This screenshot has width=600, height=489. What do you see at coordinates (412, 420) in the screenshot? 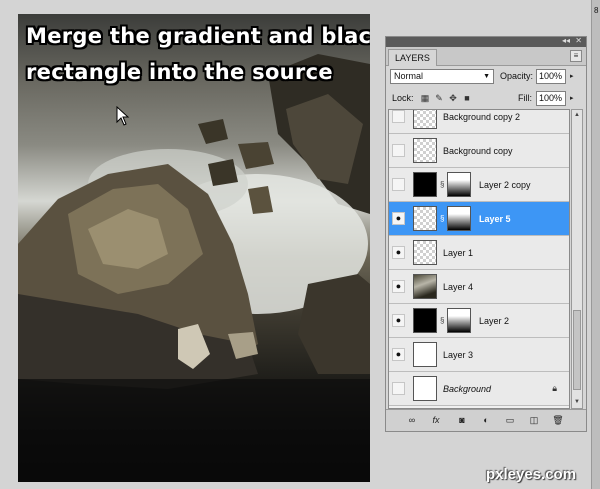
I see `link-layers-icon: ∞` at bounding box center [412, 420].